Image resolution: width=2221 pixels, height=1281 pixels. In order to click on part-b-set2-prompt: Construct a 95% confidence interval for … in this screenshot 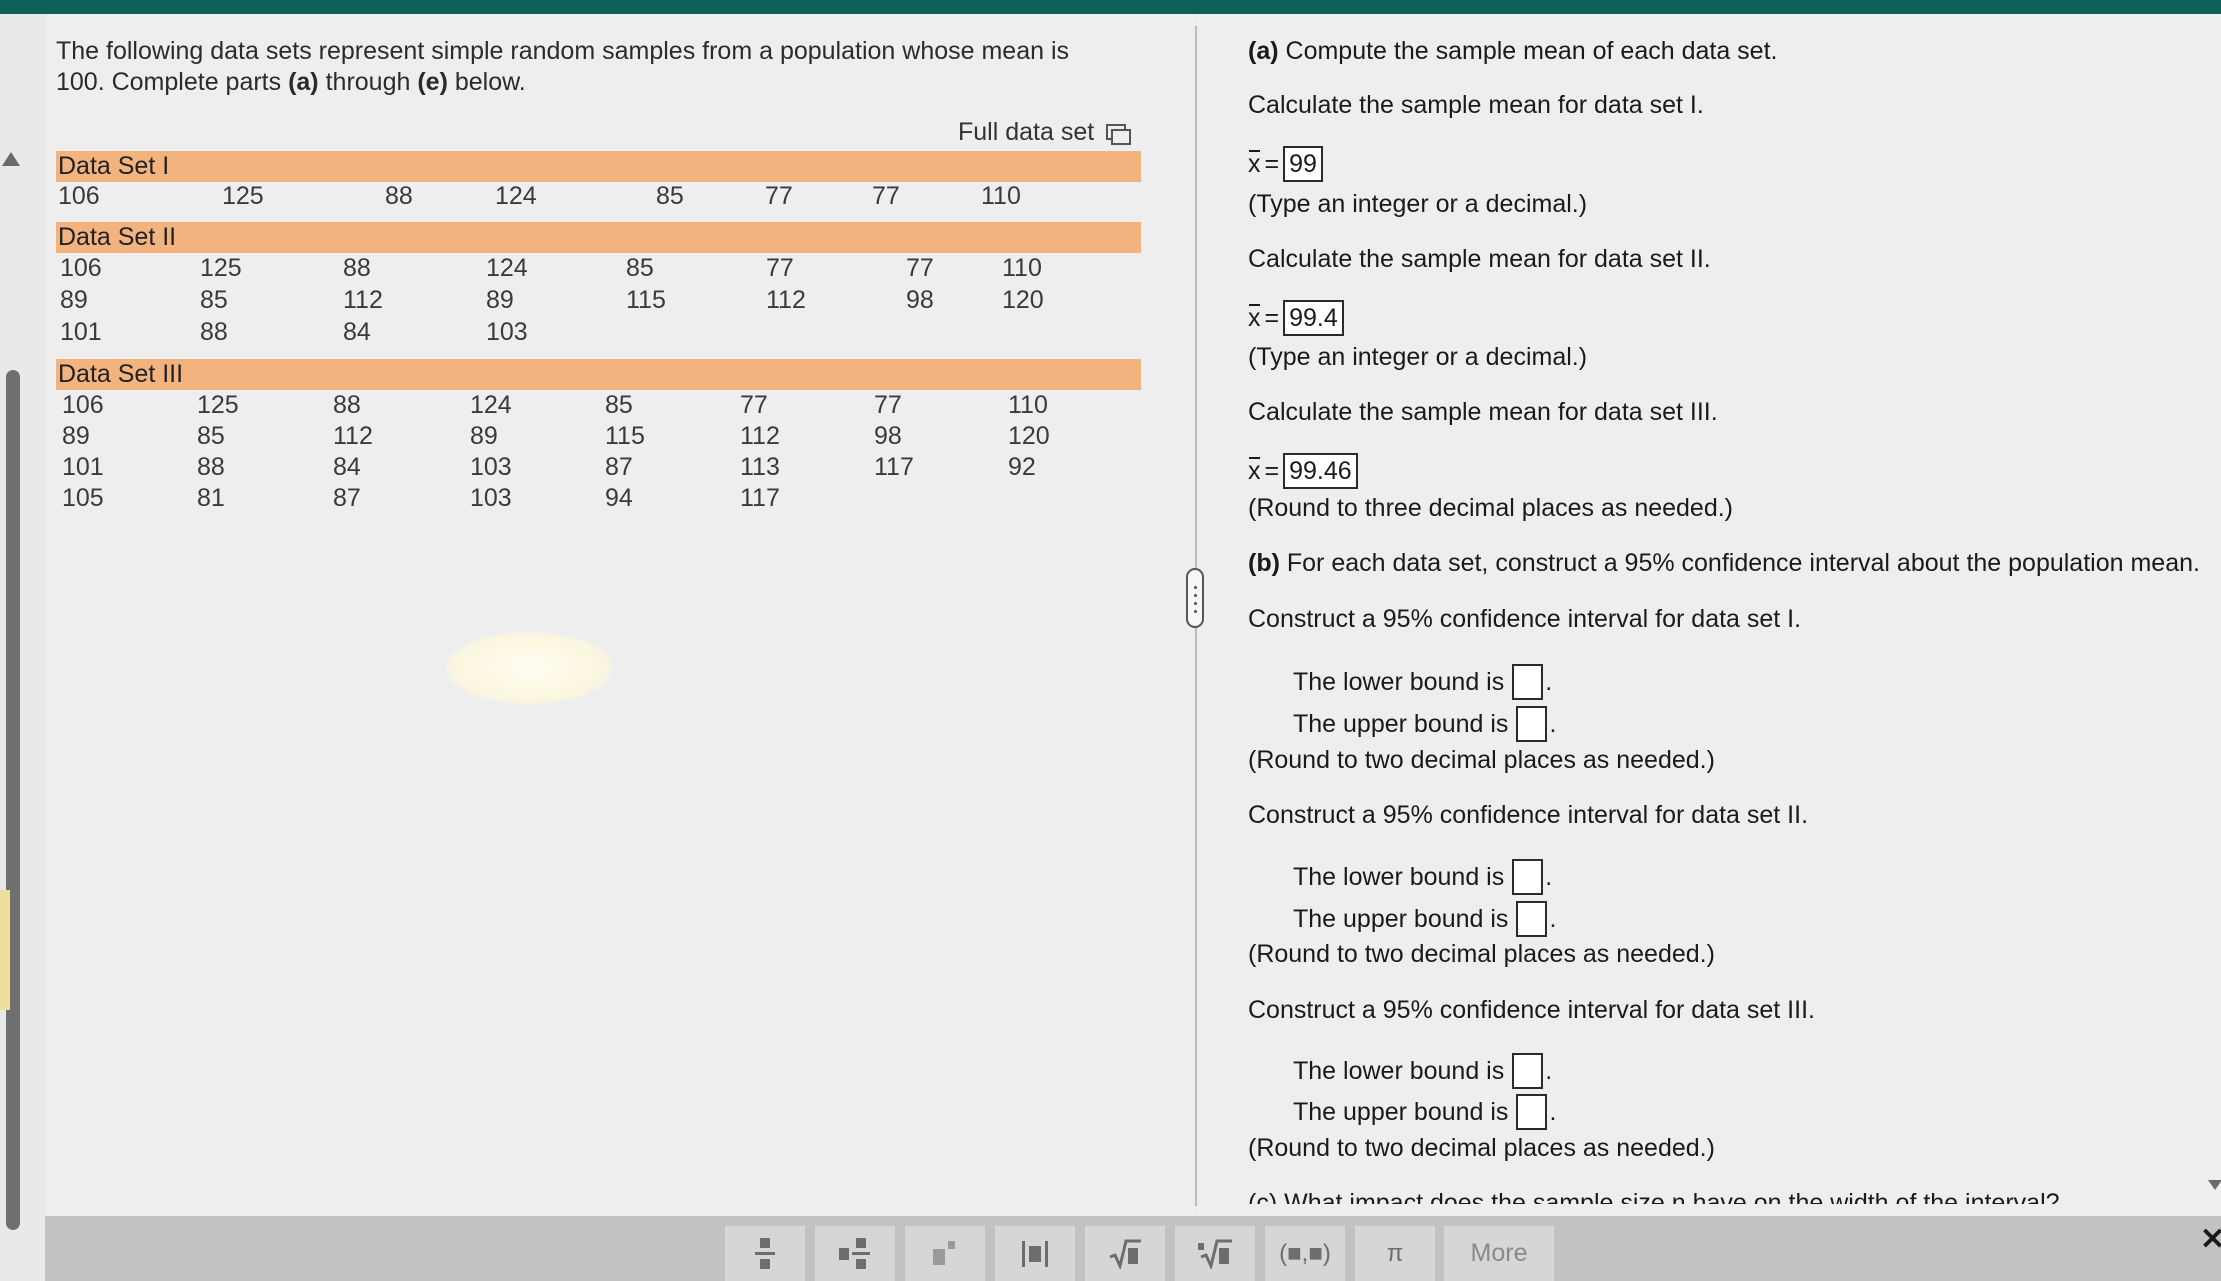, I will do `click(1528, 815)`.